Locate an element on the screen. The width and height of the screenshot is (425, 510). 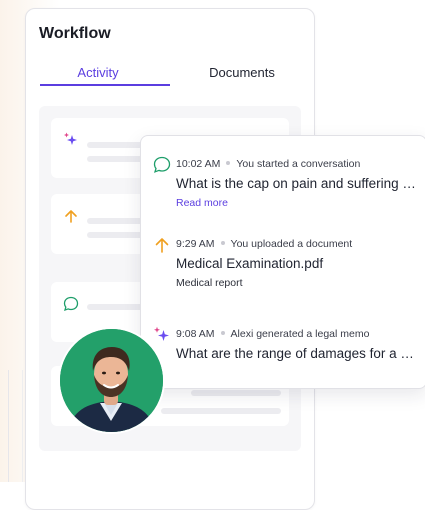
avatar is located at coordinates (111, 380).